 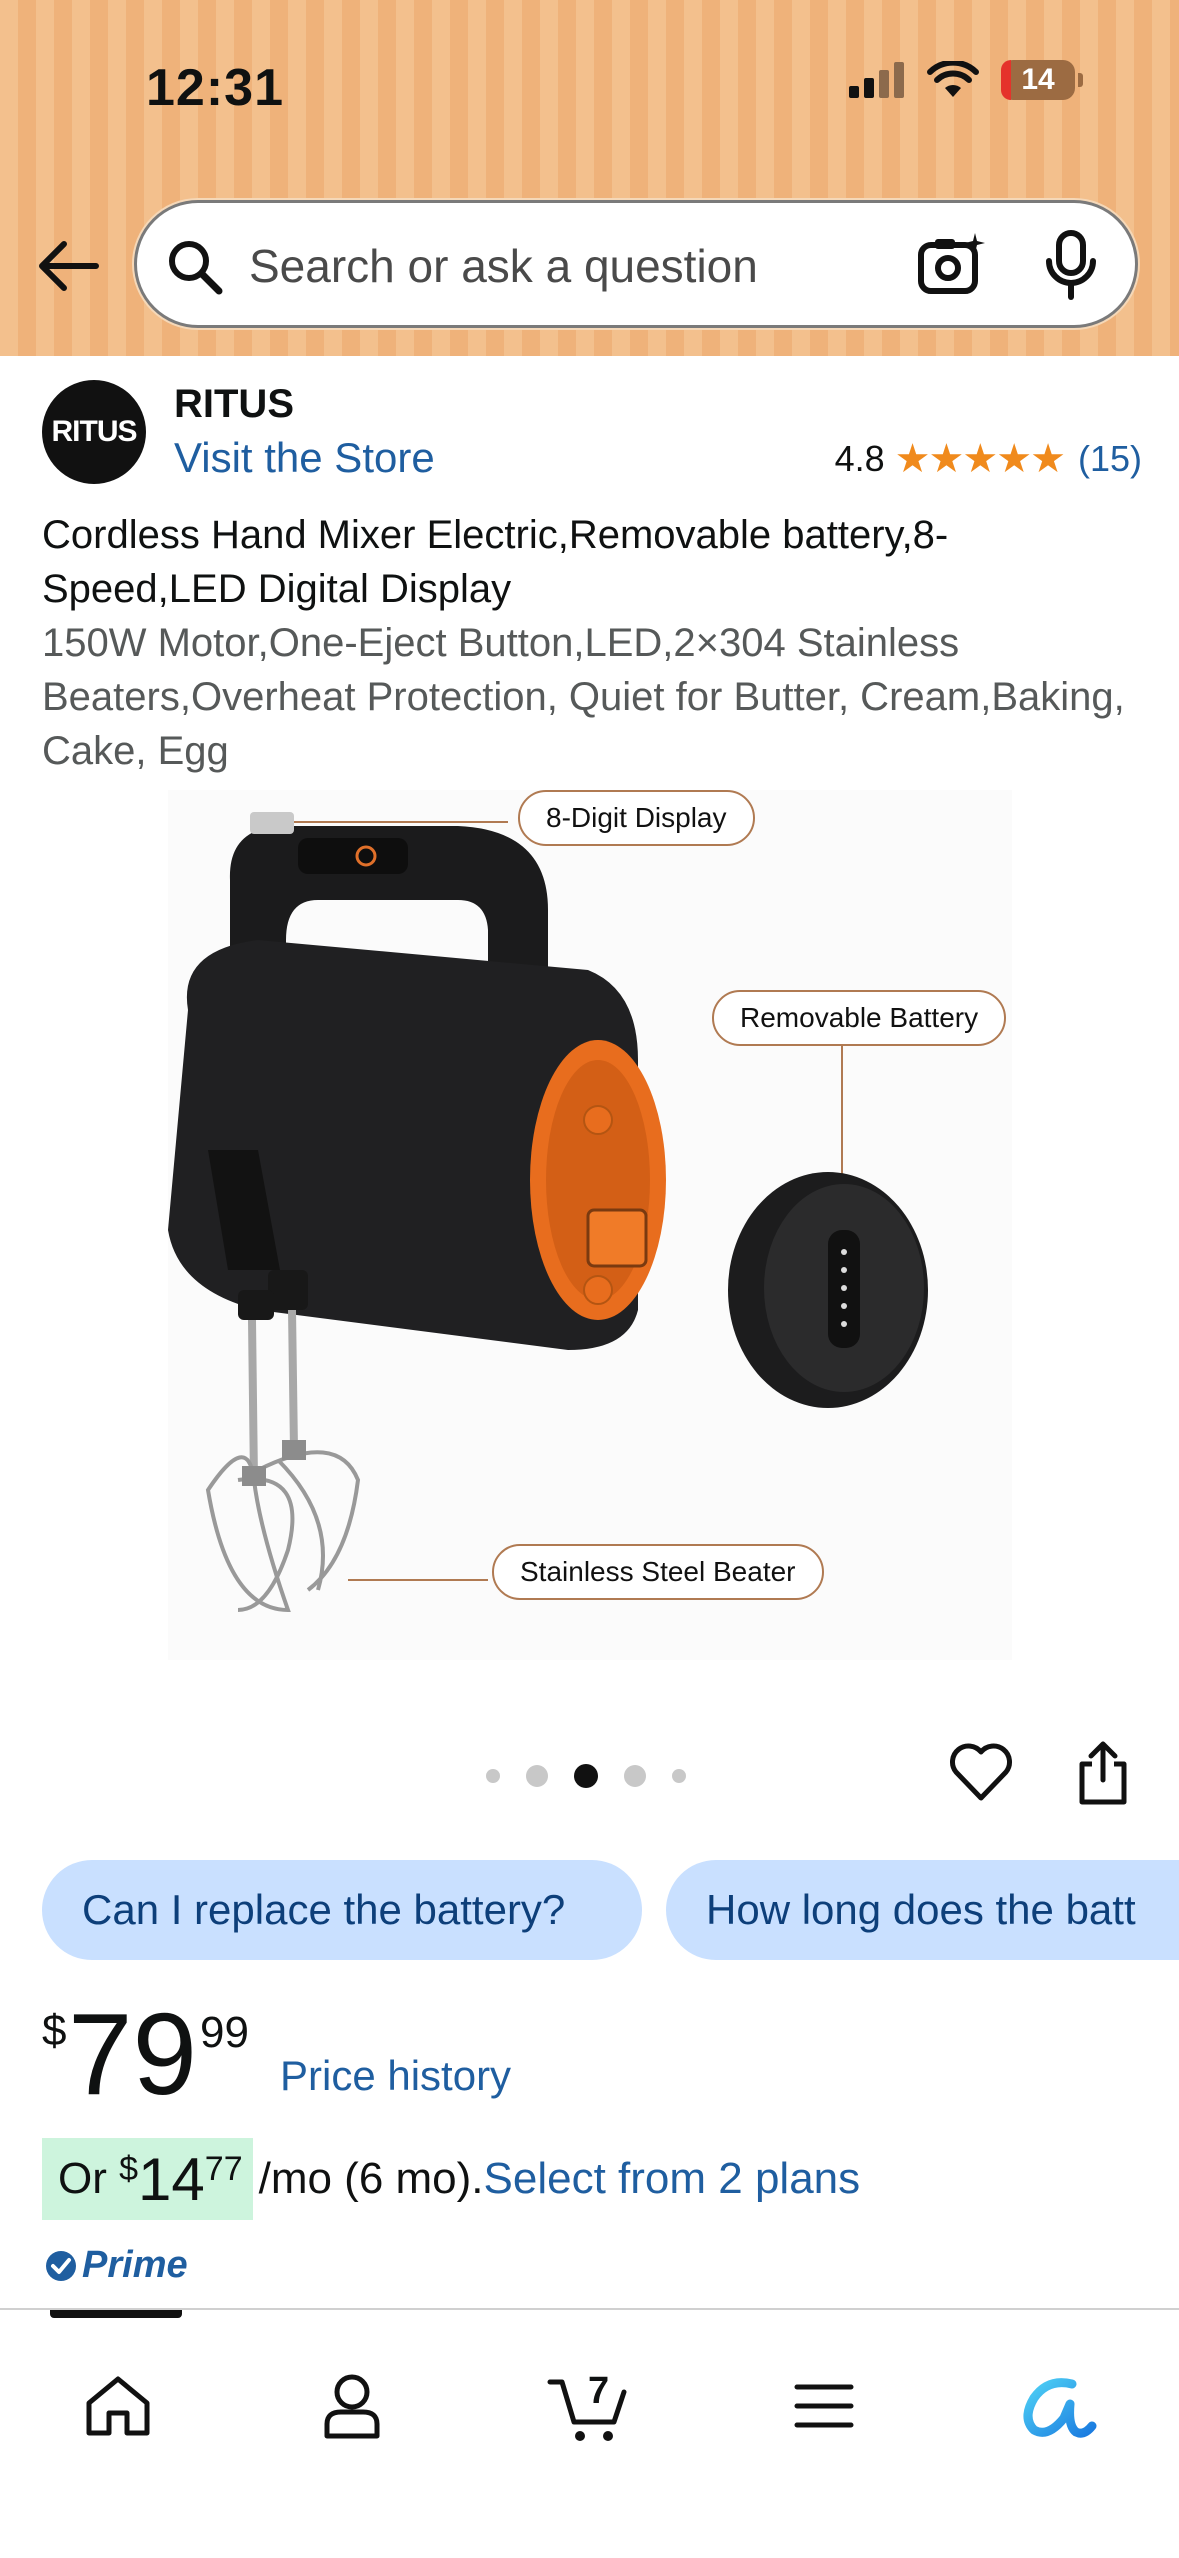 I want to click on camera-search-icon, so click(x=952, y=266).